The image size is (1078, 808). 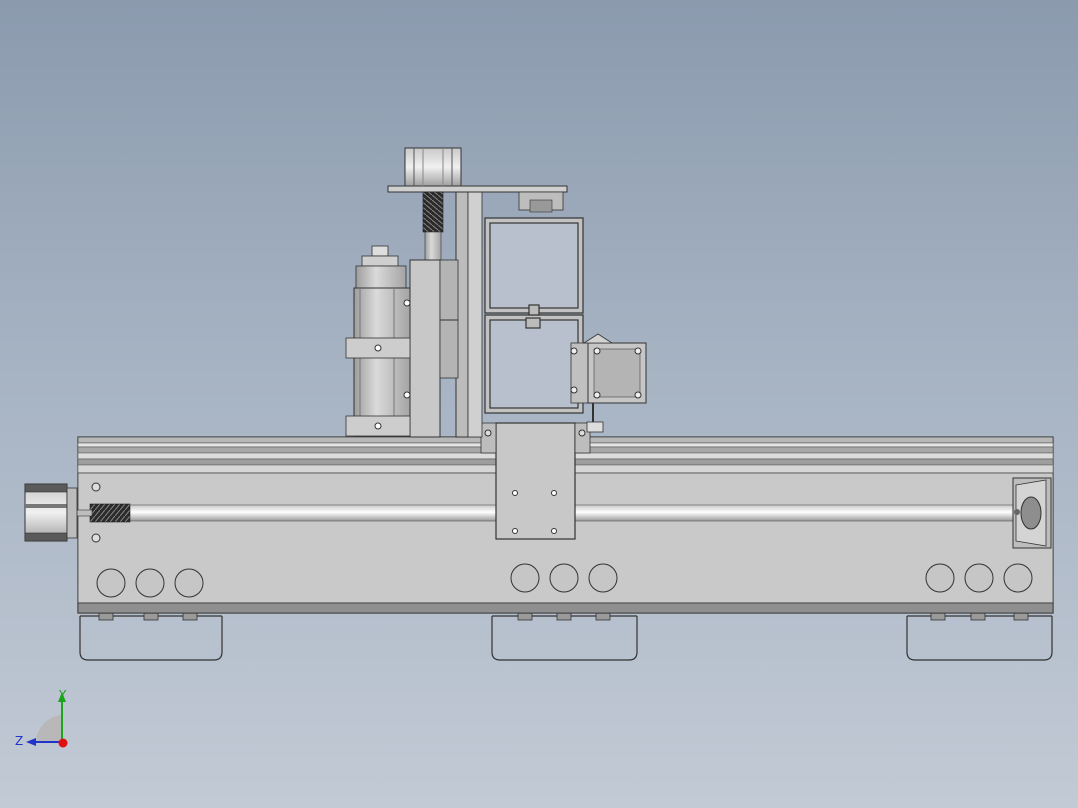 What do you see at coordinates (1032, 513) in the screenshot?
I see `end-bearing-block` at bounding box center [1032, 513].